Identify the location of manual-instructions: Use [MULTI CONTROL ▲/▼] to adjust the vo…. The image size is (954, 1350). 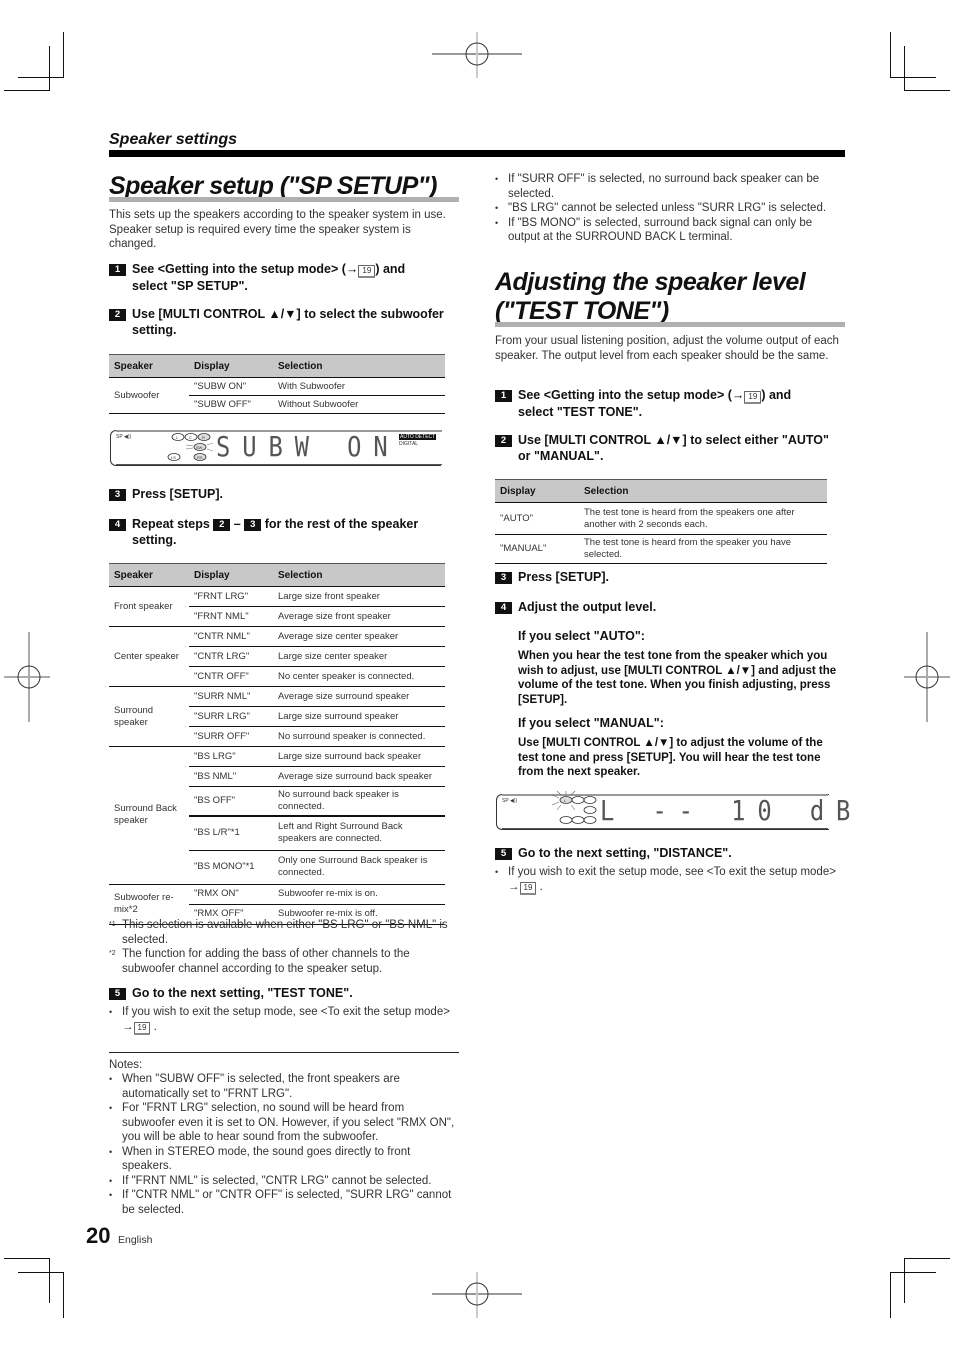
(670, 757).